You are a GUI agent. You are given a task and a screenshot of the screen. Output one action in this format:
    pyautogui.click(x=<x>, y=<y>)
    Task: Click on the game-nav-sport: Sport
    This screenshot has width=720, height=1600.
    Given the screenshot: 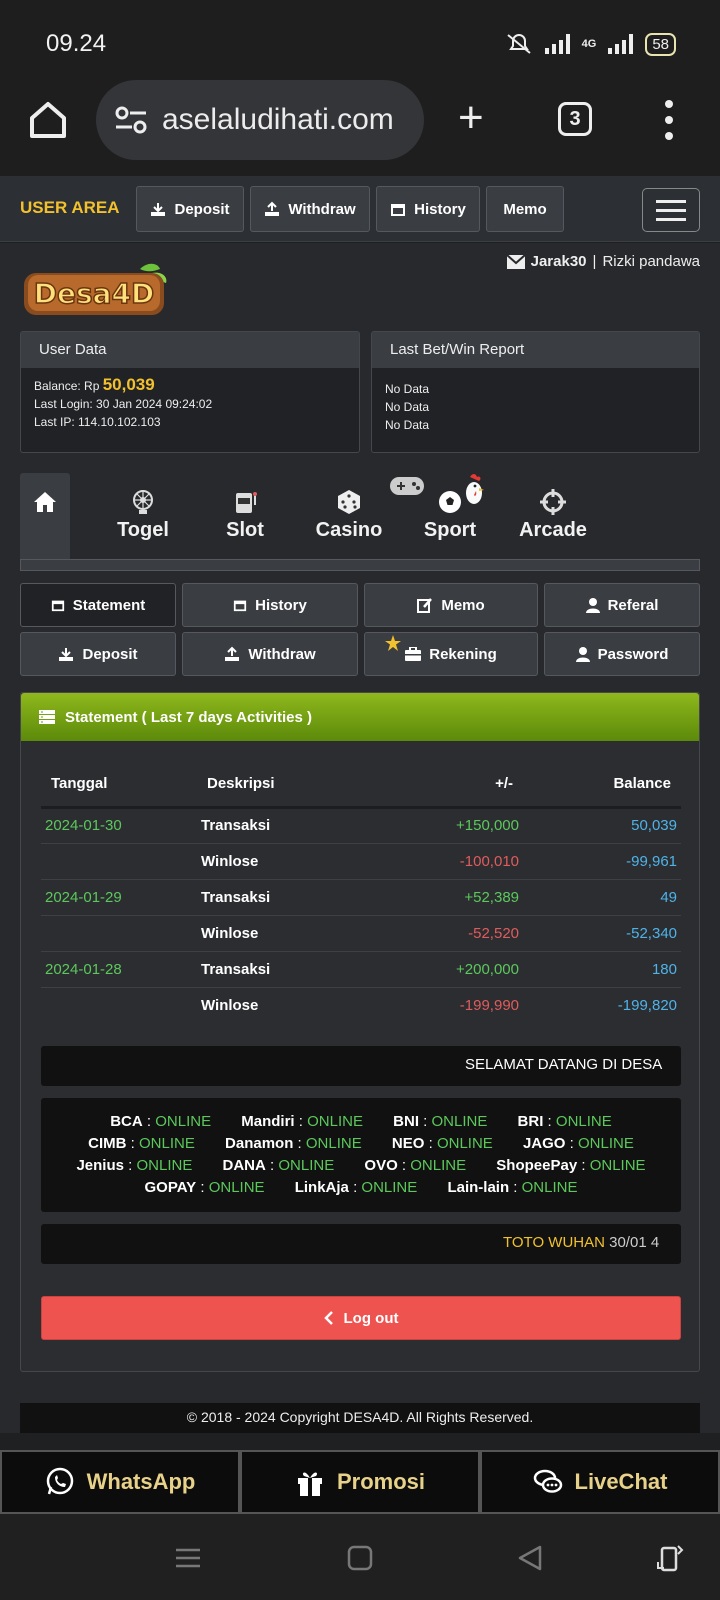 What is the action you would take?
    pyautogui.click(x=445, y=516)
    